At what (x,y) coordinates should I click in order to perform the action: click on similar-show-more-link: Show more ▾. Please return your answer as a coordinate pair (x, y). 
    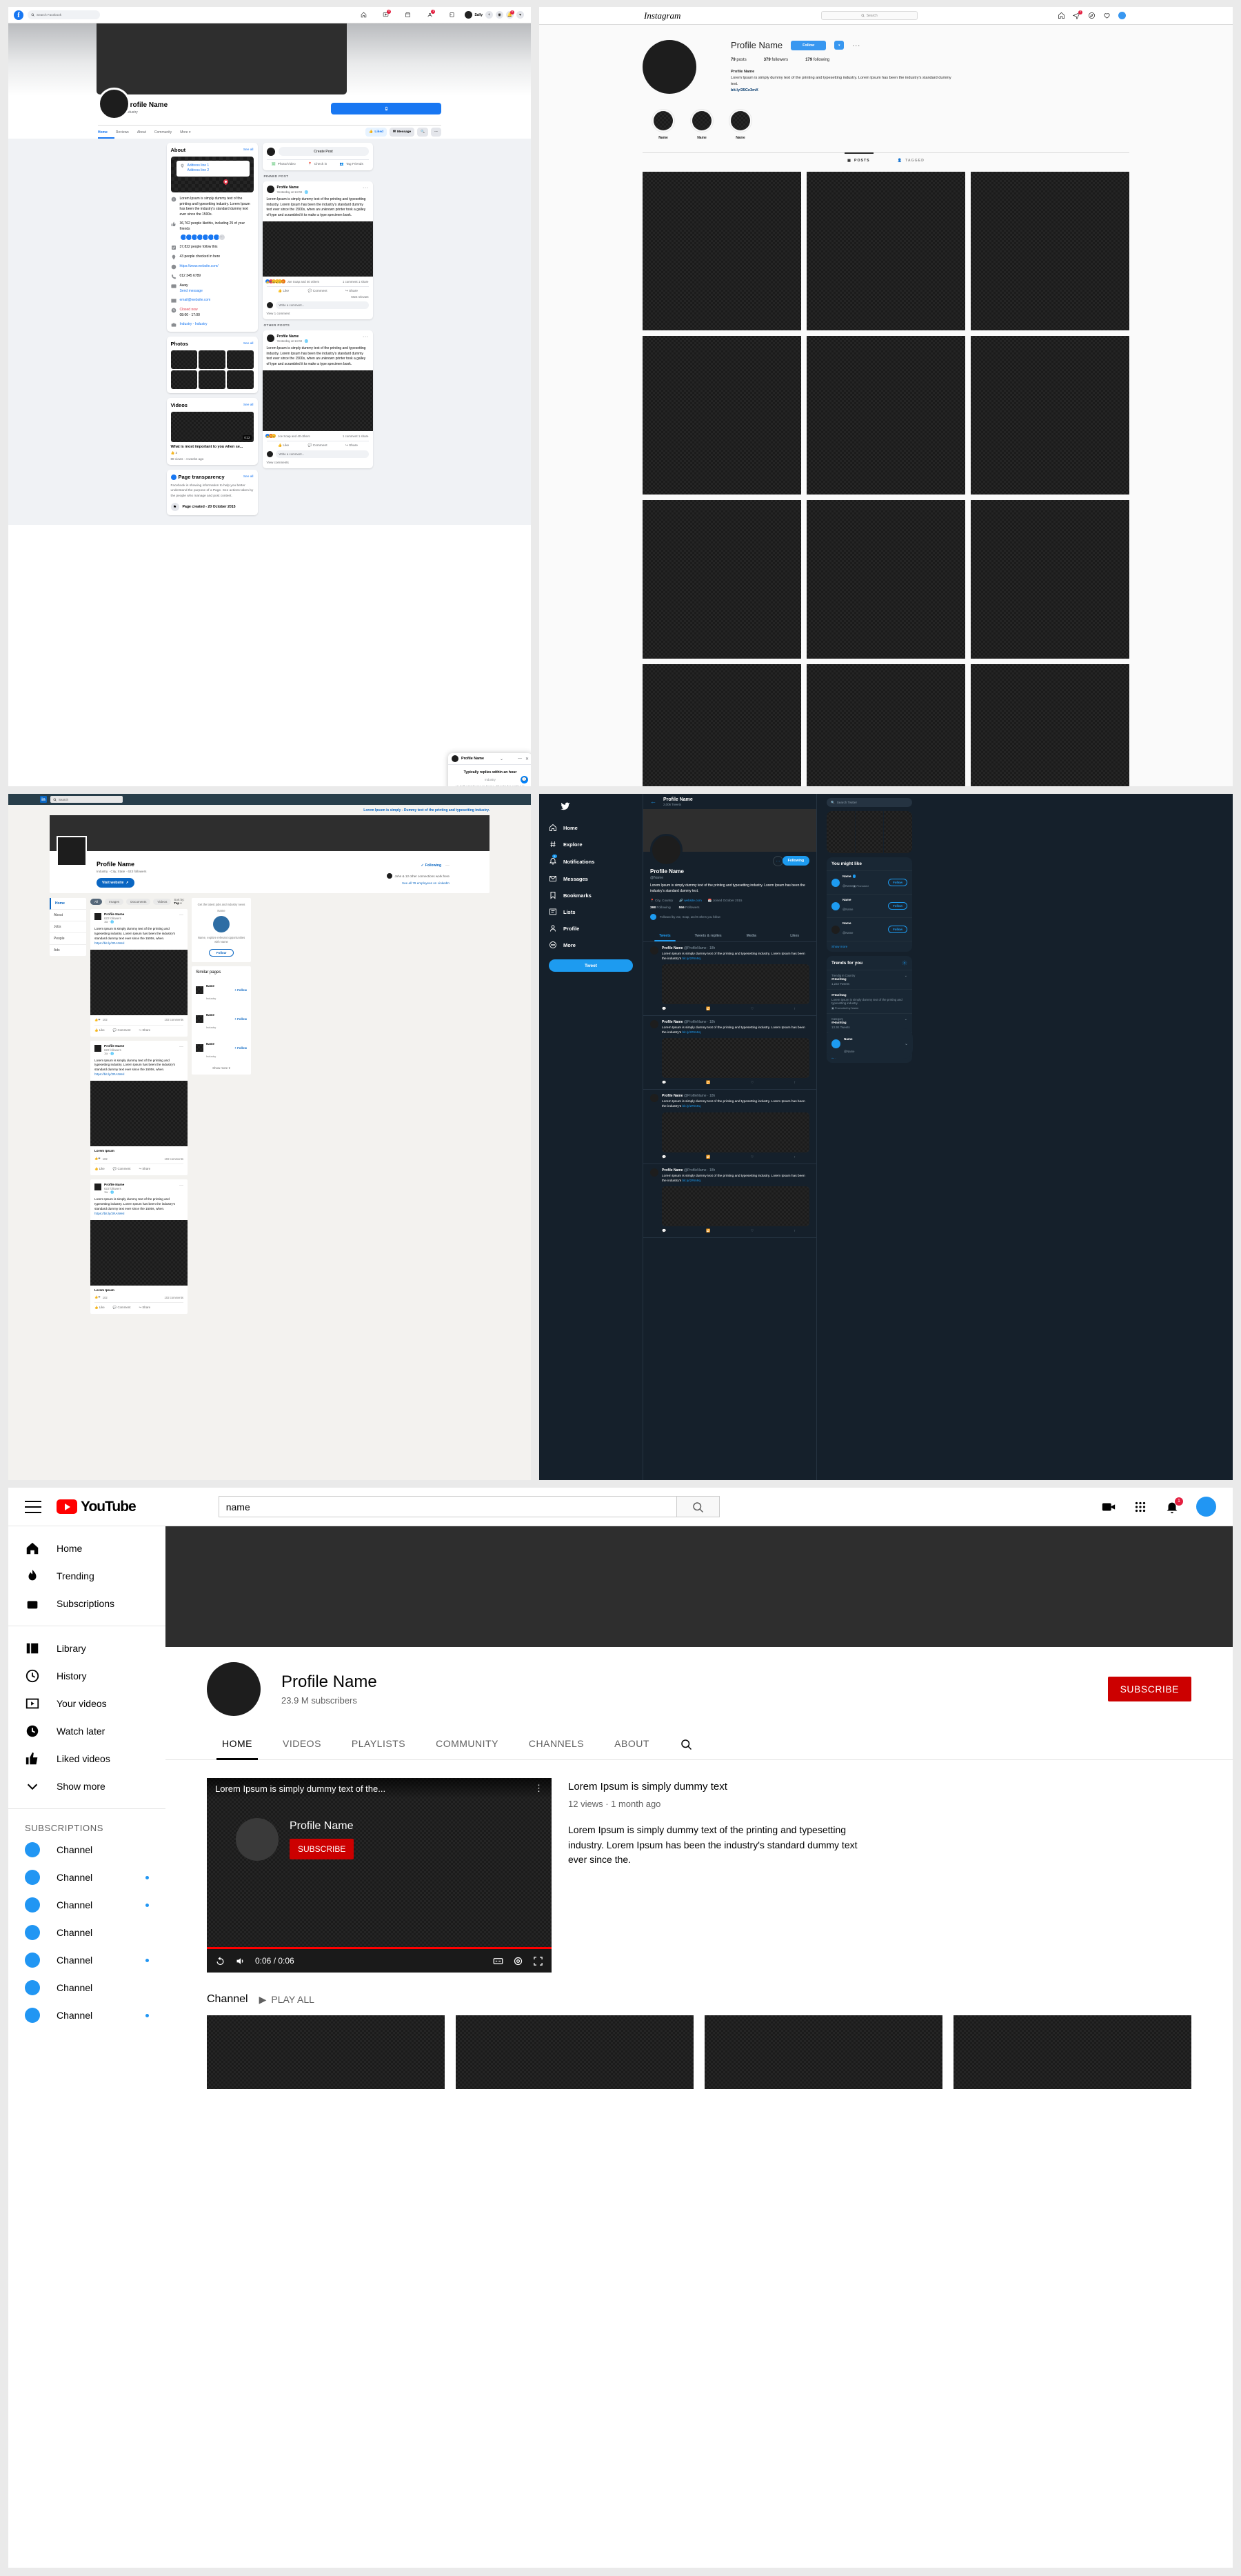
    Looking at the image, I should click on (221, 1067).